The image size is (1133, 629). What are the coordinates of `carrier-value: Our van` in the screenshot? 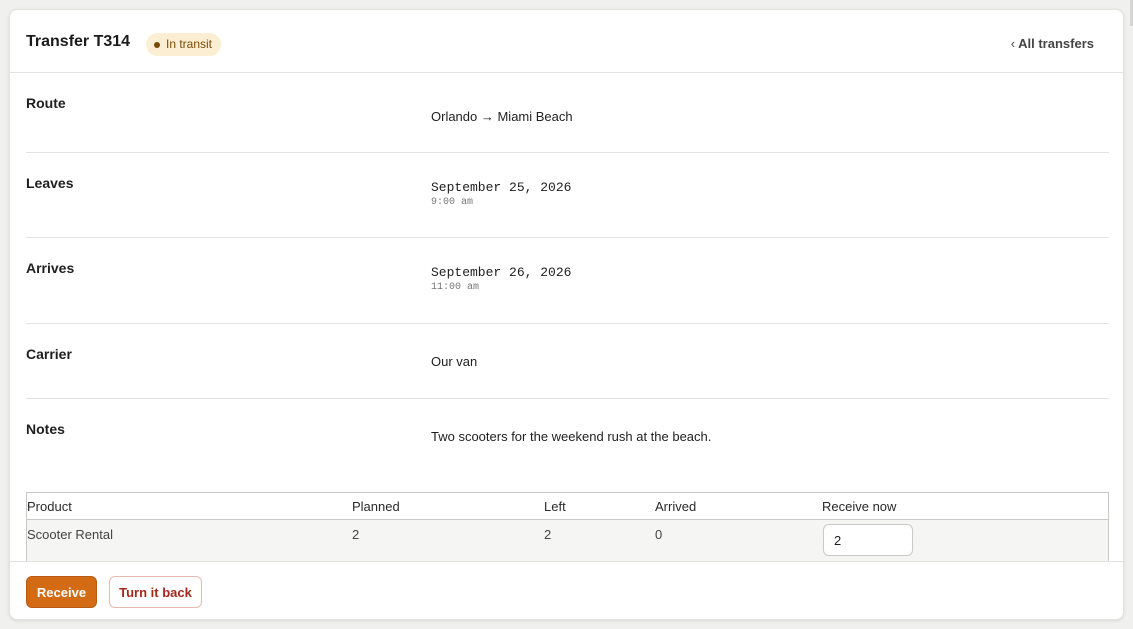 It's located at (454, 361).